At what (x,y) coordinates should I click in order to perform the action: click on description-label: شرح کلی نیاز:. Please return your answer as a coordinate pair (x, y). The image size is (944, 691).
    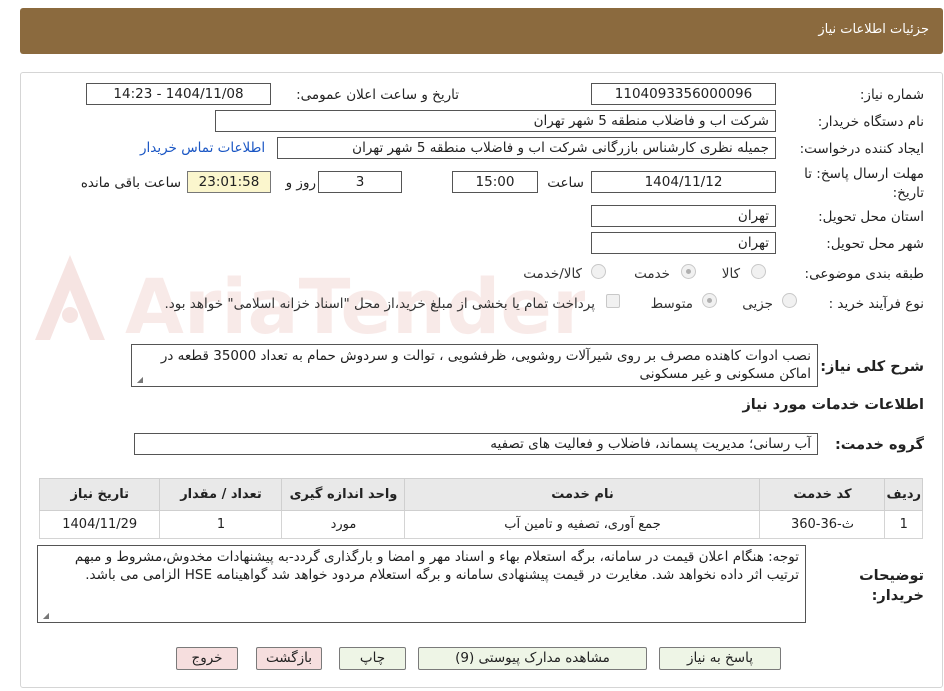
    Looking at the image, I should click on (872, 367).